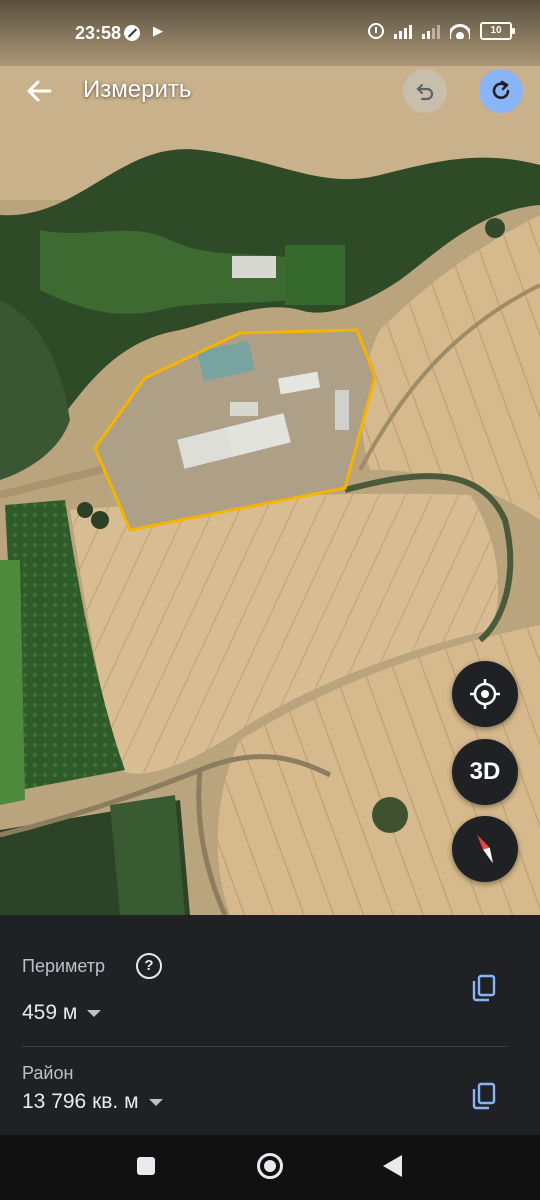  I want to click on play-icon: ▶, so click(158, 30).